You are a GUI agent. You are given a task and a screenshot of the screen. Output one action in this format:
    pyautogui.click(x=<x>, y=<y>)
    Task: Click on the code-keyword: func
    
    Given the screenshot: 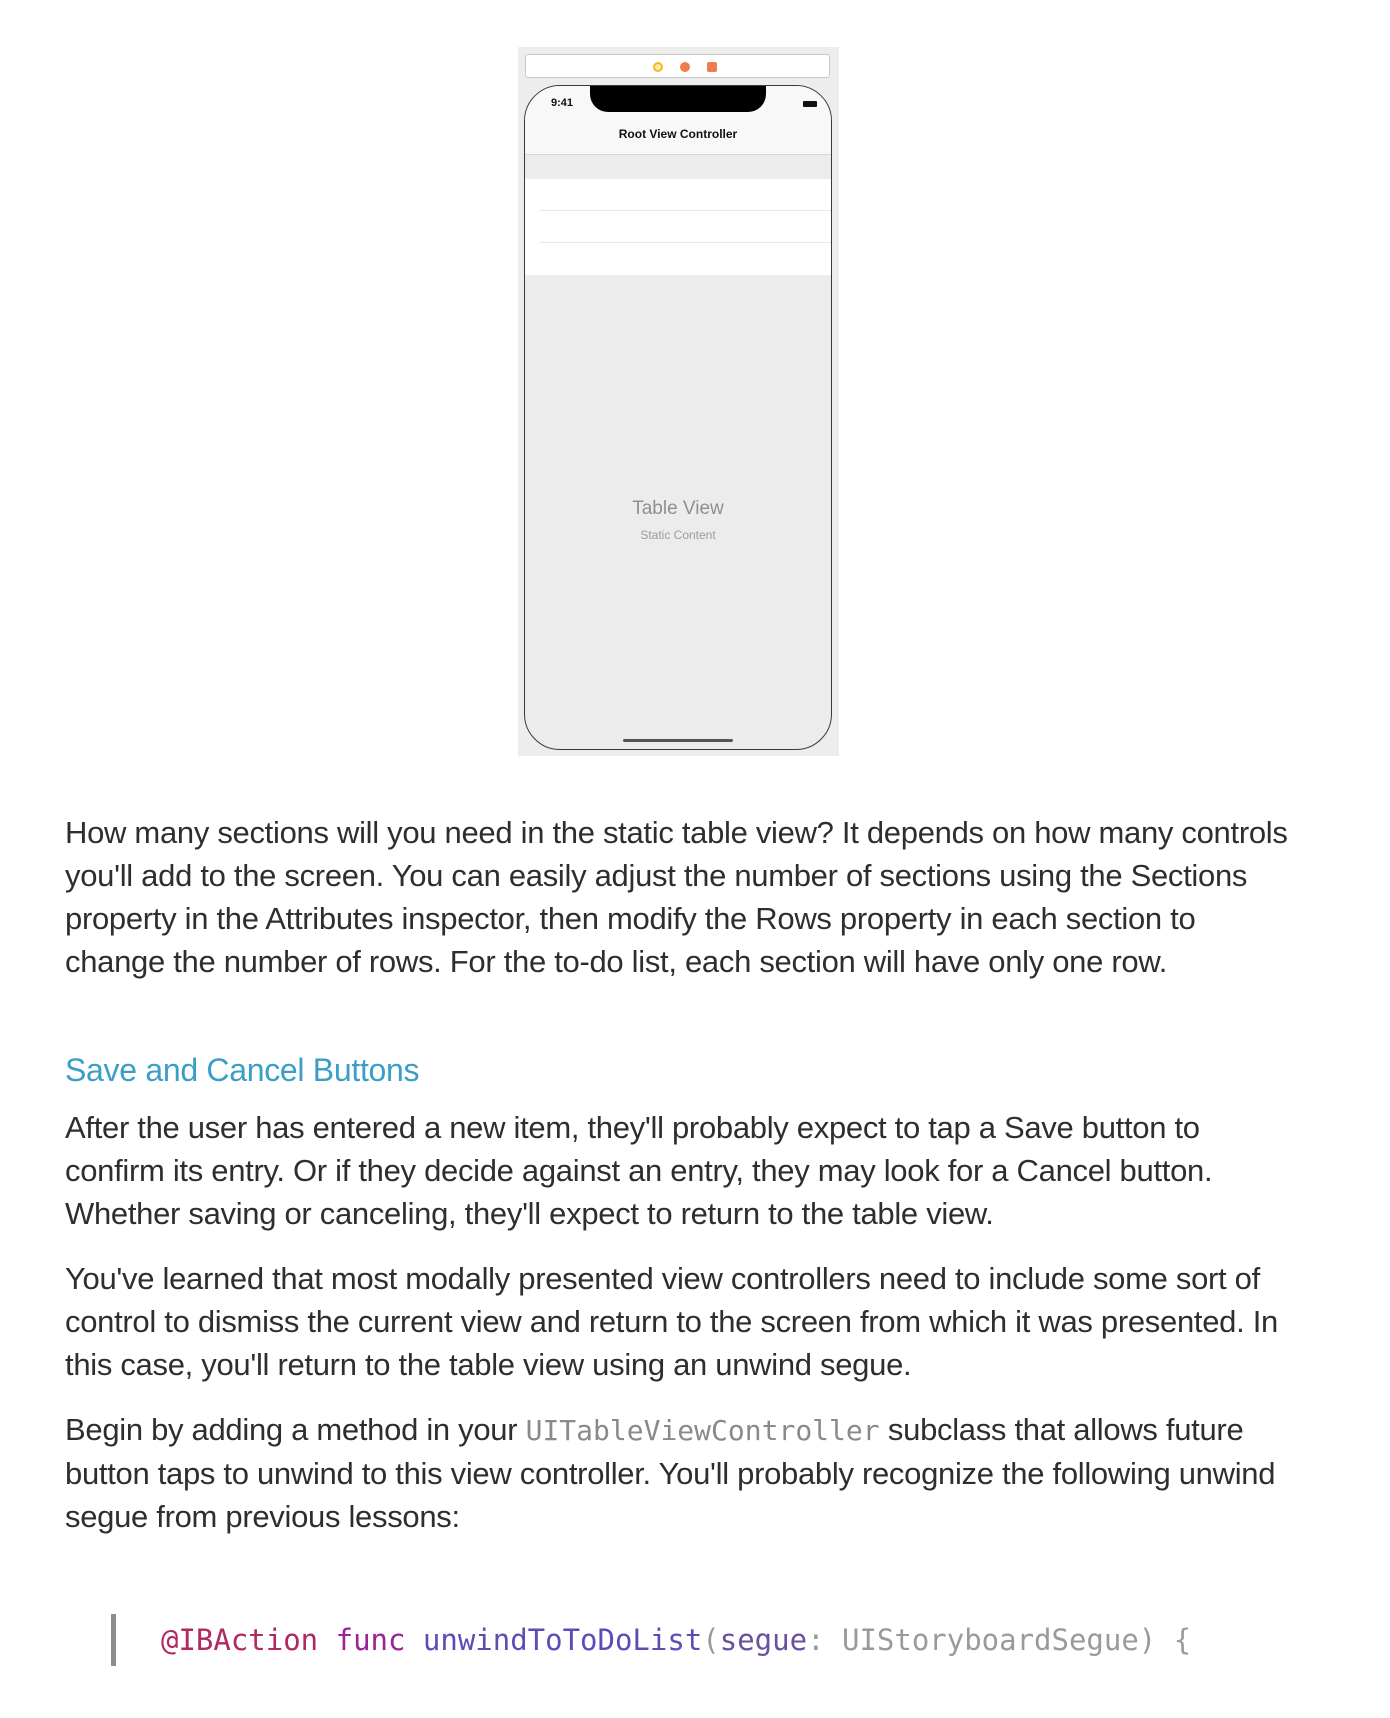 What is the action you would take?
    pyautogui.click(x=370, y=1640)
    